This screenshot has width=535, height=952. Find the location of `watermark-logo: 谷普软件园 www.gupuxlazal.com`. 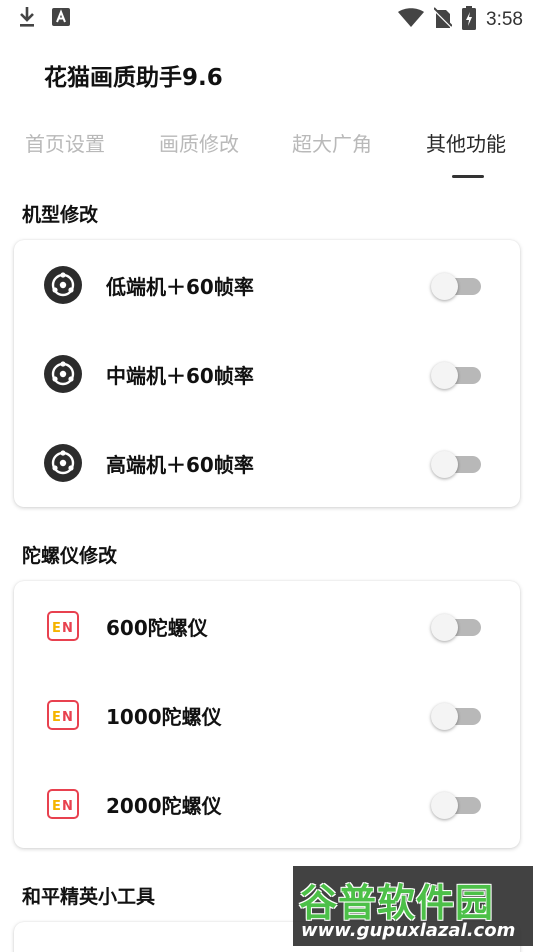

watermark-logo: 谷普软件园 www.gupuxlazal.com is located at coordinates (413, 906).